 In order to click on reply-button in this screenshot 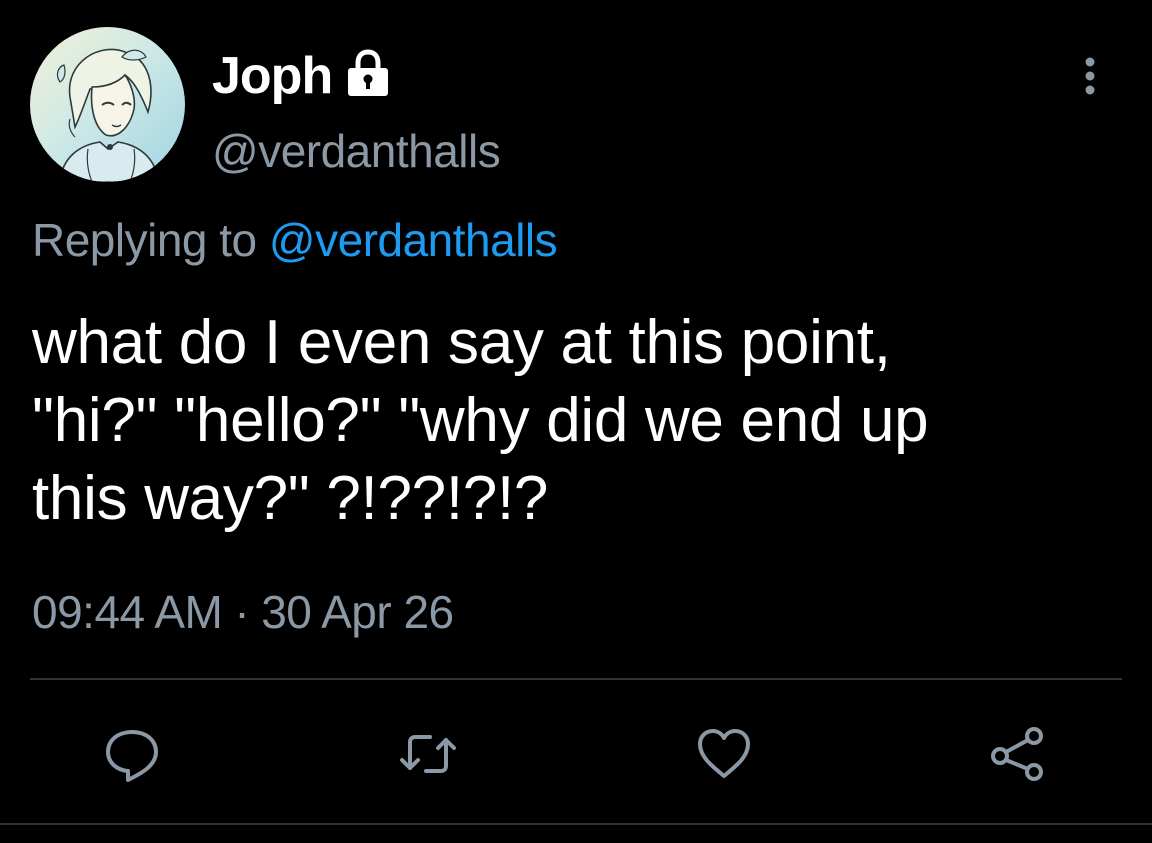, I will do `click(132, 754)`.